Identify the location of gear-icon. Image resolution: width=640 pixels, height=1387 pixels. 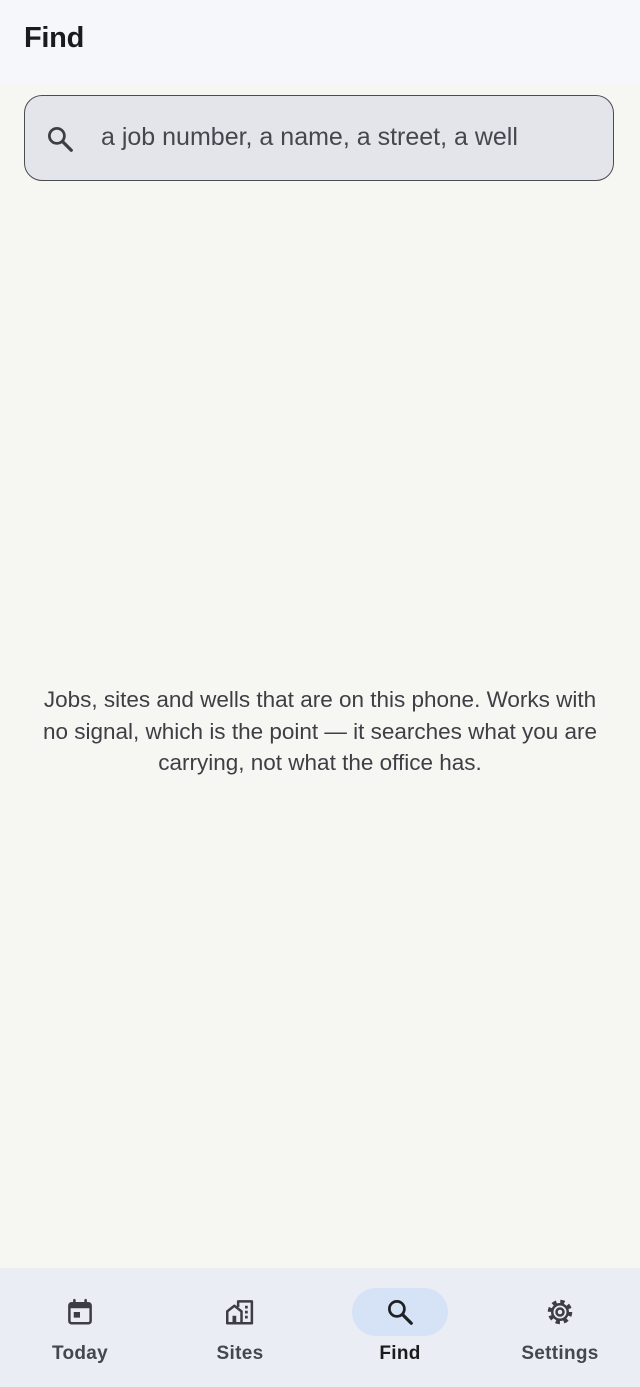
(560, 1312).